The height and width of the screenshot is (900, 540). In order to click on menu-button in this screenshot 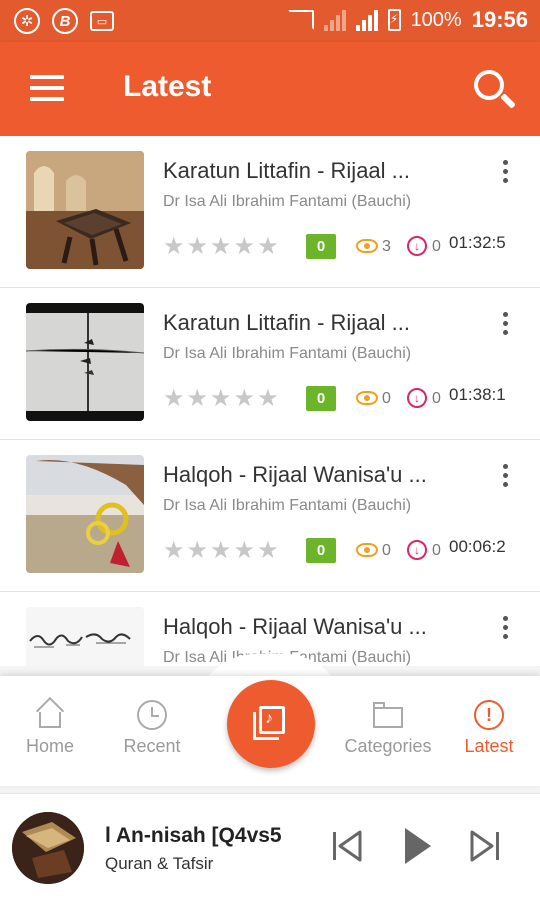, I will do `click(47, 88)`.